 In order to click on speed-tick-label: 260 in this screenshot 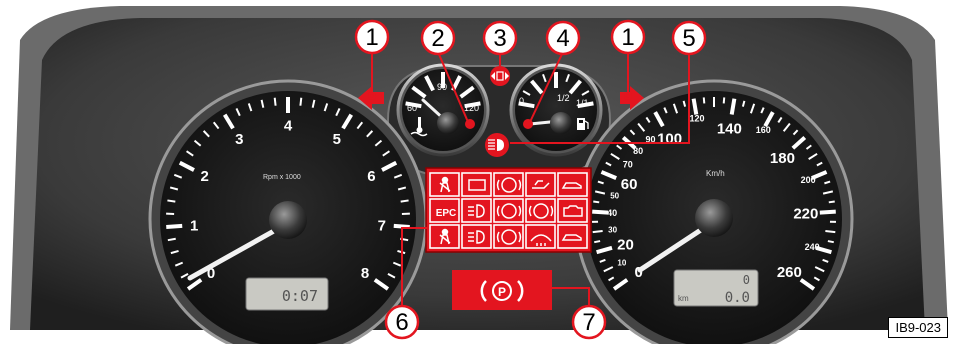, I will do `click(789, 272)`.